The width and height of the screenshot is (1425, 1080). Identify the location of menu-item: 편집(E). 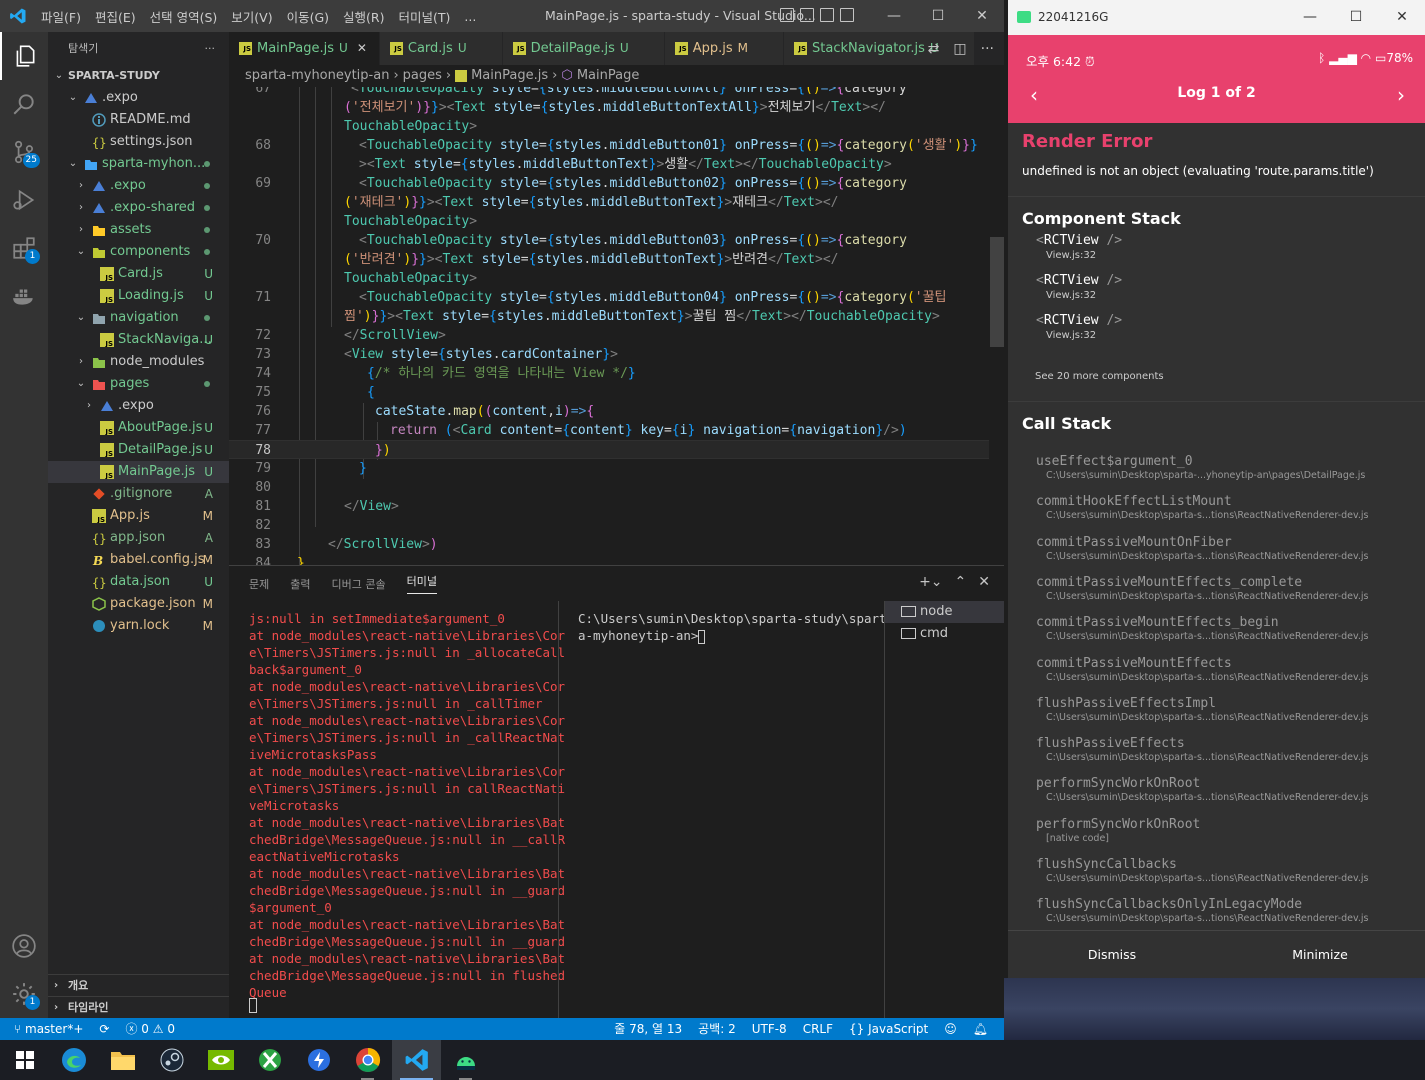
(115, 16).